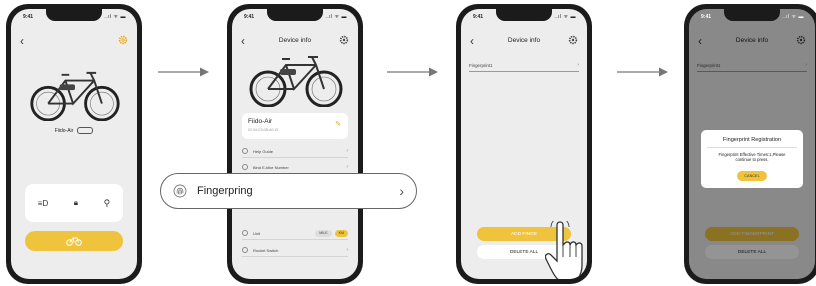 This screenshot has width=816, height=286. What do you see at coordinates (22, 41) in the screenshot?
I see `back-icon: ‹` at bounding box center [22, 41].